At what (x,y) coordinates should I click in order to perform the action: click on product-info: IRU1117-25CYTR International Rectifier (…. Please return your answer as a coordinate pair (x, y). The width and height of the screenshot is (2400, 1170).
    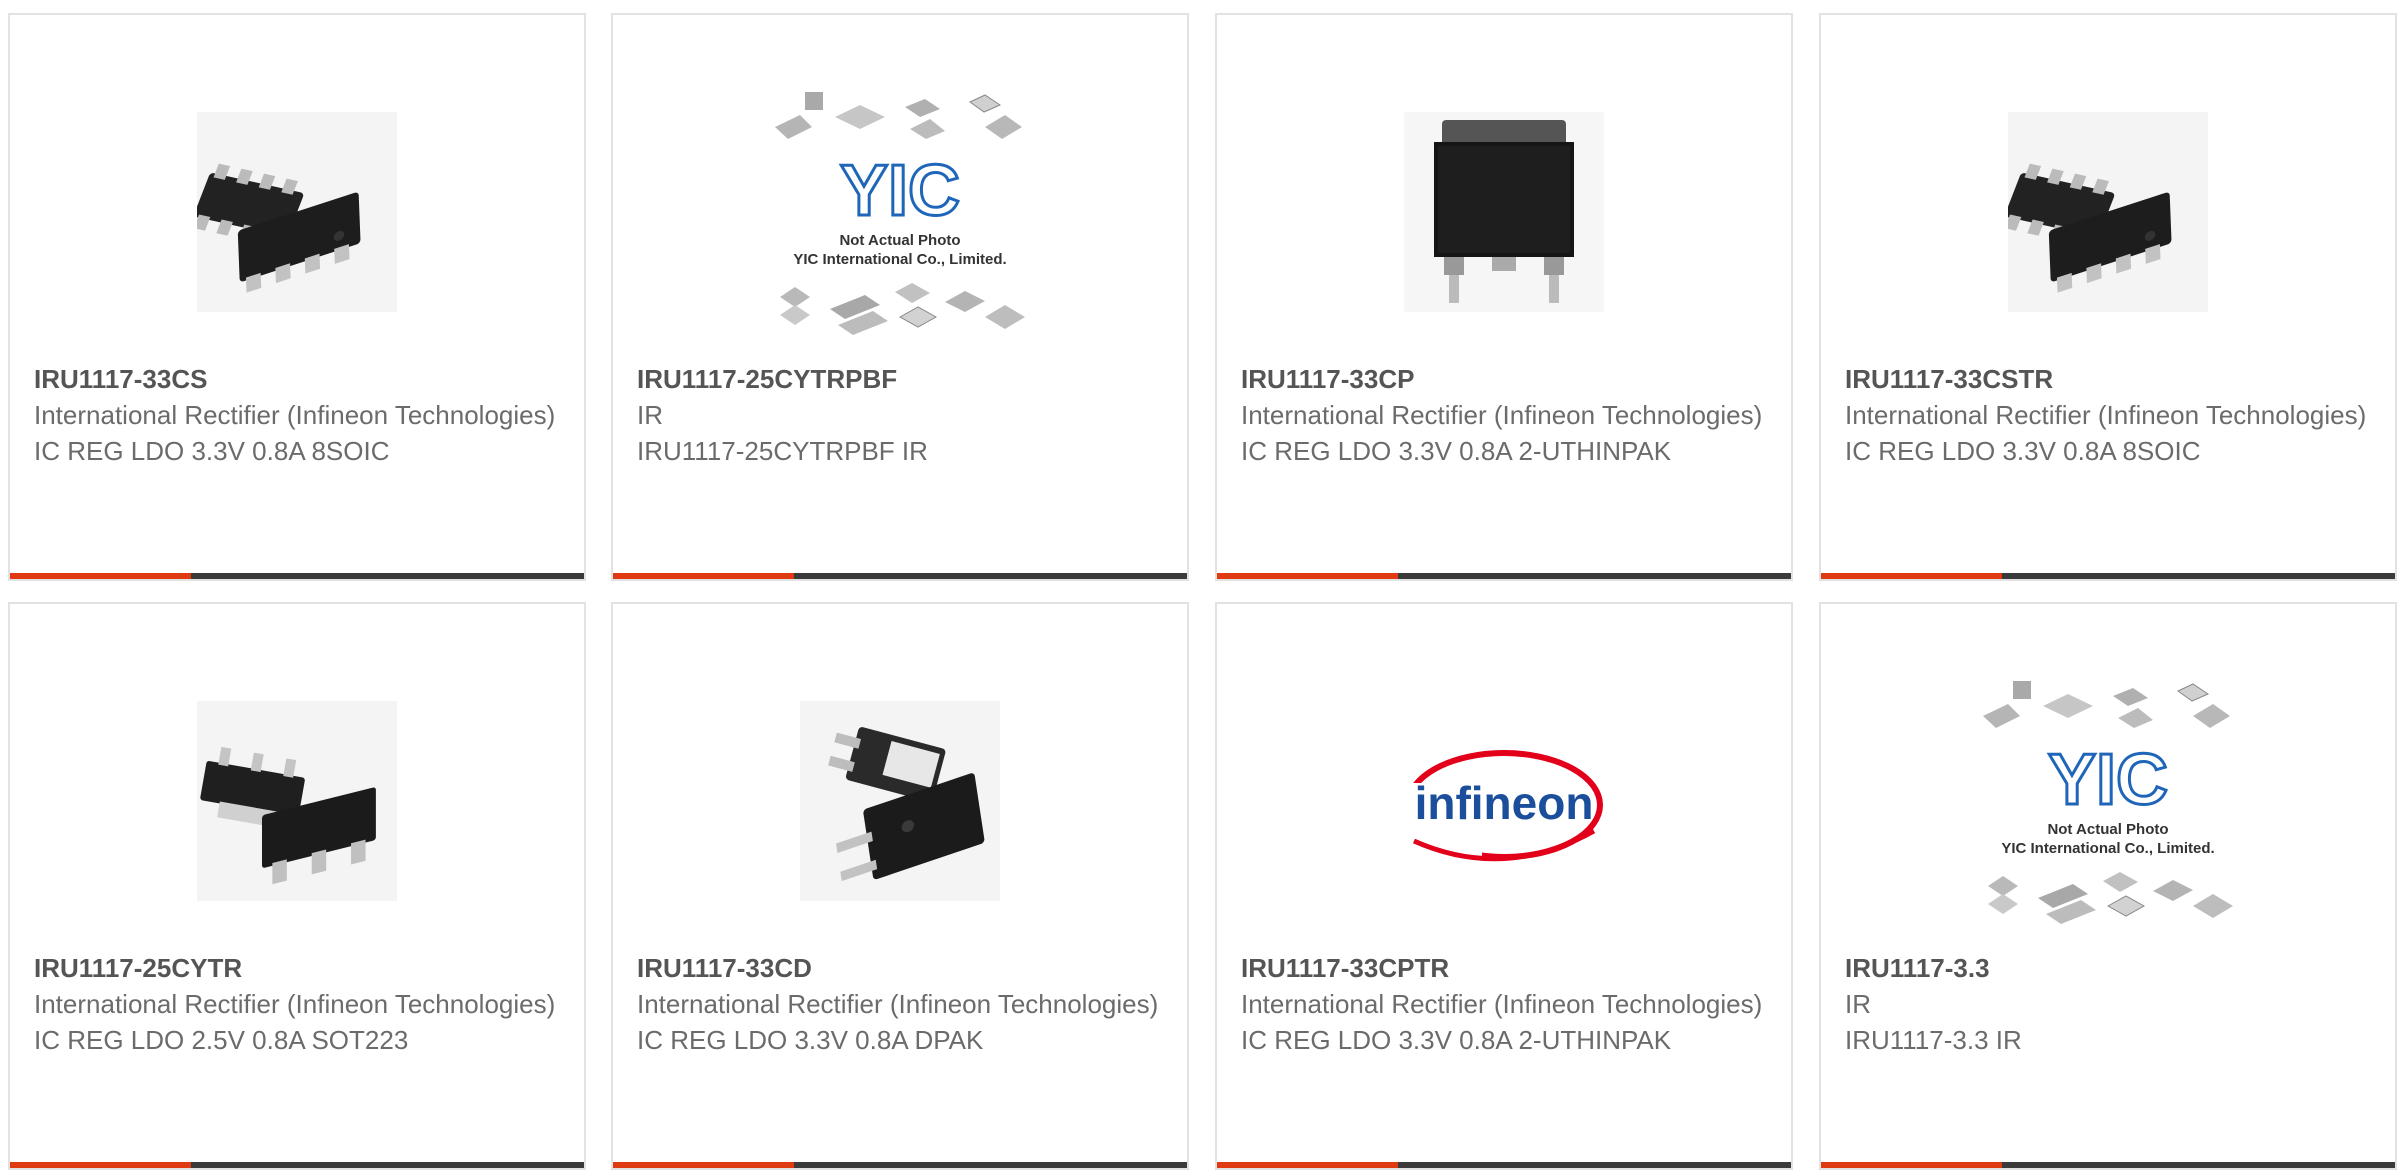
    Looking at the image, I should click on (297, 1004).